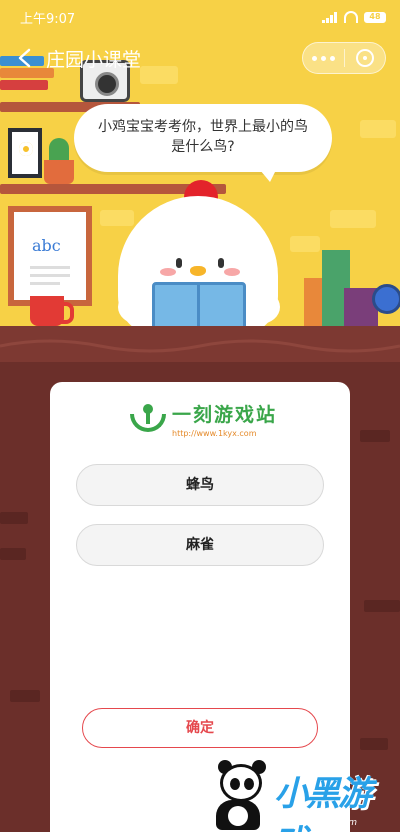 This screenshot has width=400, height=832. Describe the element at coordinates (386, 299) in the screenshot. I see `globe-decoration` at that location.